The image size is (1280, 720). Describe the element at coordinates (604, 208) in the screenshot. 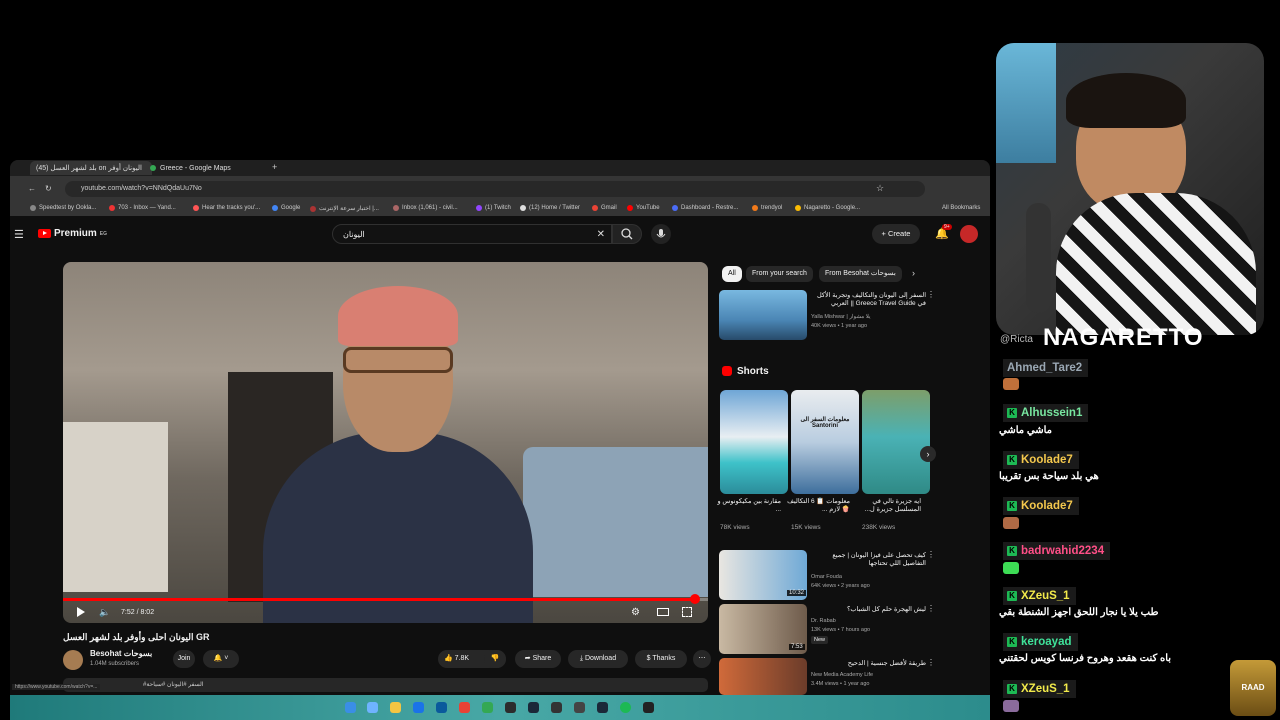

I see `bookmark-gmail: Gmail` at that location.